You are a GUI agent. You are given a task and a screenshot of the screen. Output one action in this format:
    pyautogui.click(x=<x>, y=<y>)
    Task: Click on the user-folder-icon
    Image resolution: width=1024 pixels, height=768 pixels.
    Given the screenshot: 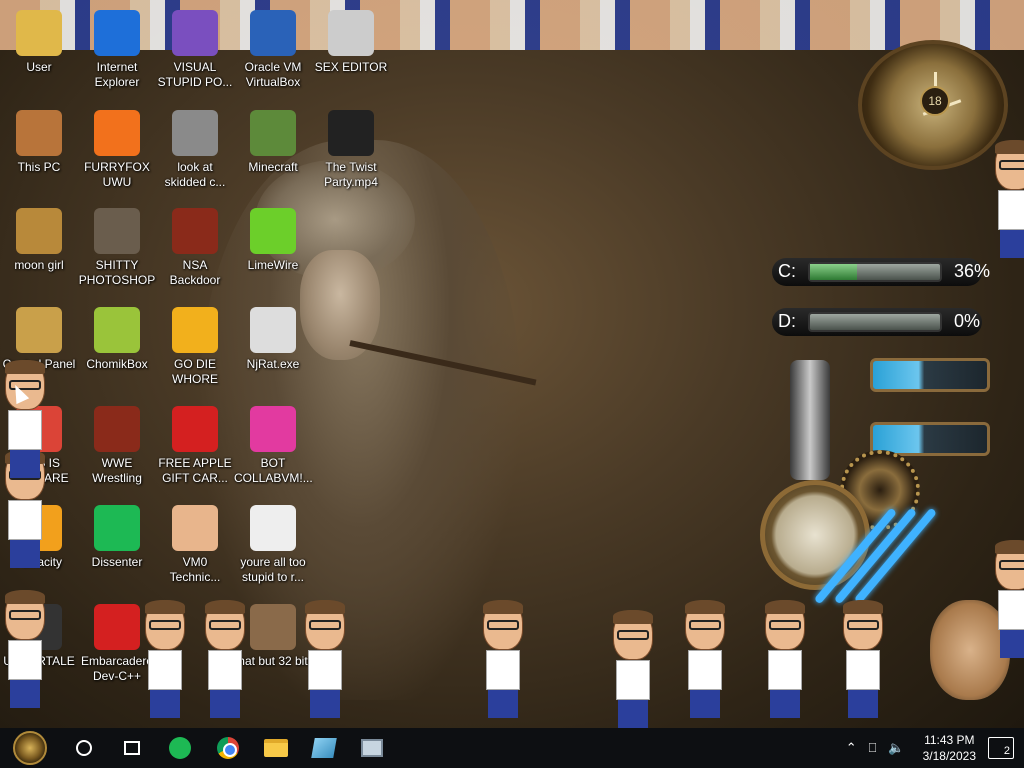 What is the action you would take?
    pyautogui.click(x=39, y=33)
    